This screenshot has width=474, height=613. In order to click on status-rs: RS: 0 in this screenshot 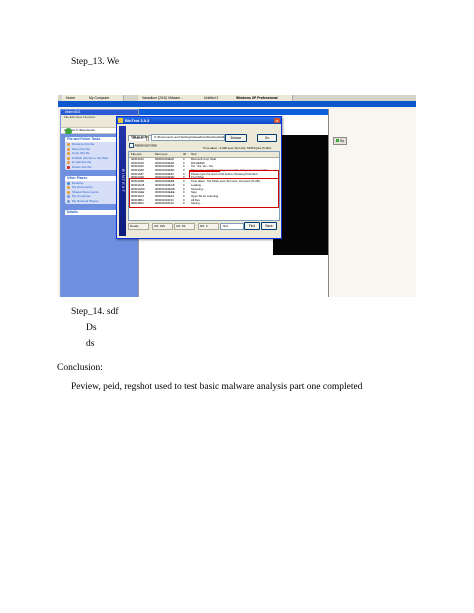, I will do `click(208, 226)`.